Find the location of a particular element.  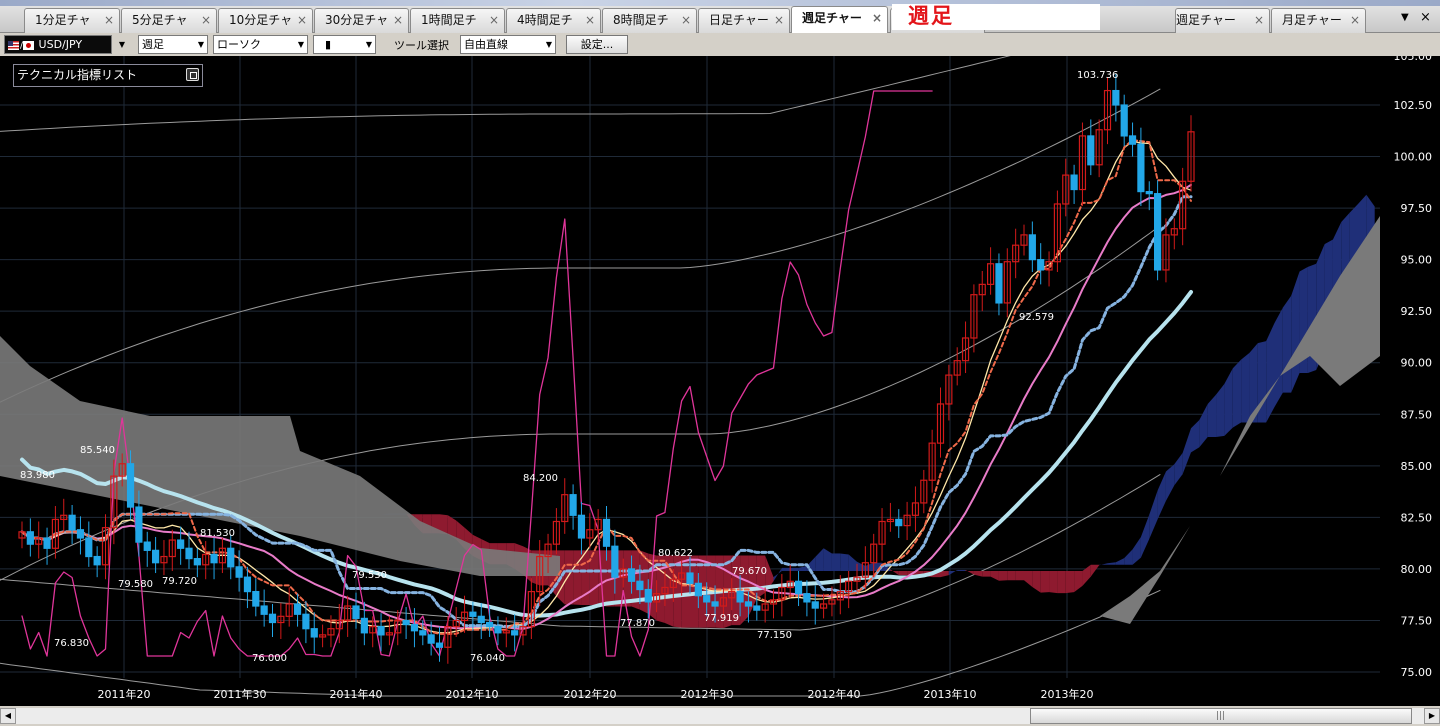

tab-list-dropdown-icon: ▼ is located at coordinates (1405, 17).